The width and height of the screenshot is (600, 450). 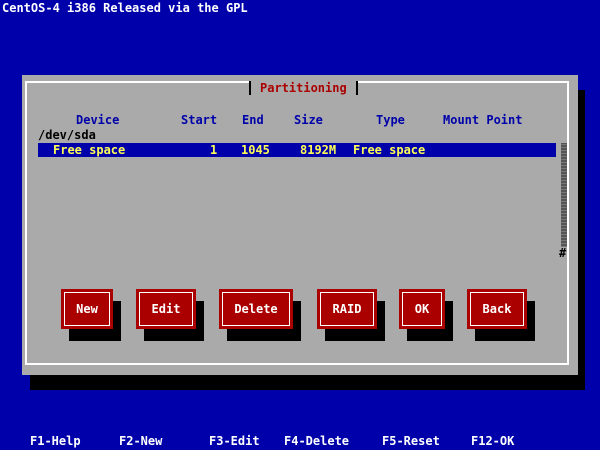 I want to click on back-button: Back, so click(x=497, y=309).